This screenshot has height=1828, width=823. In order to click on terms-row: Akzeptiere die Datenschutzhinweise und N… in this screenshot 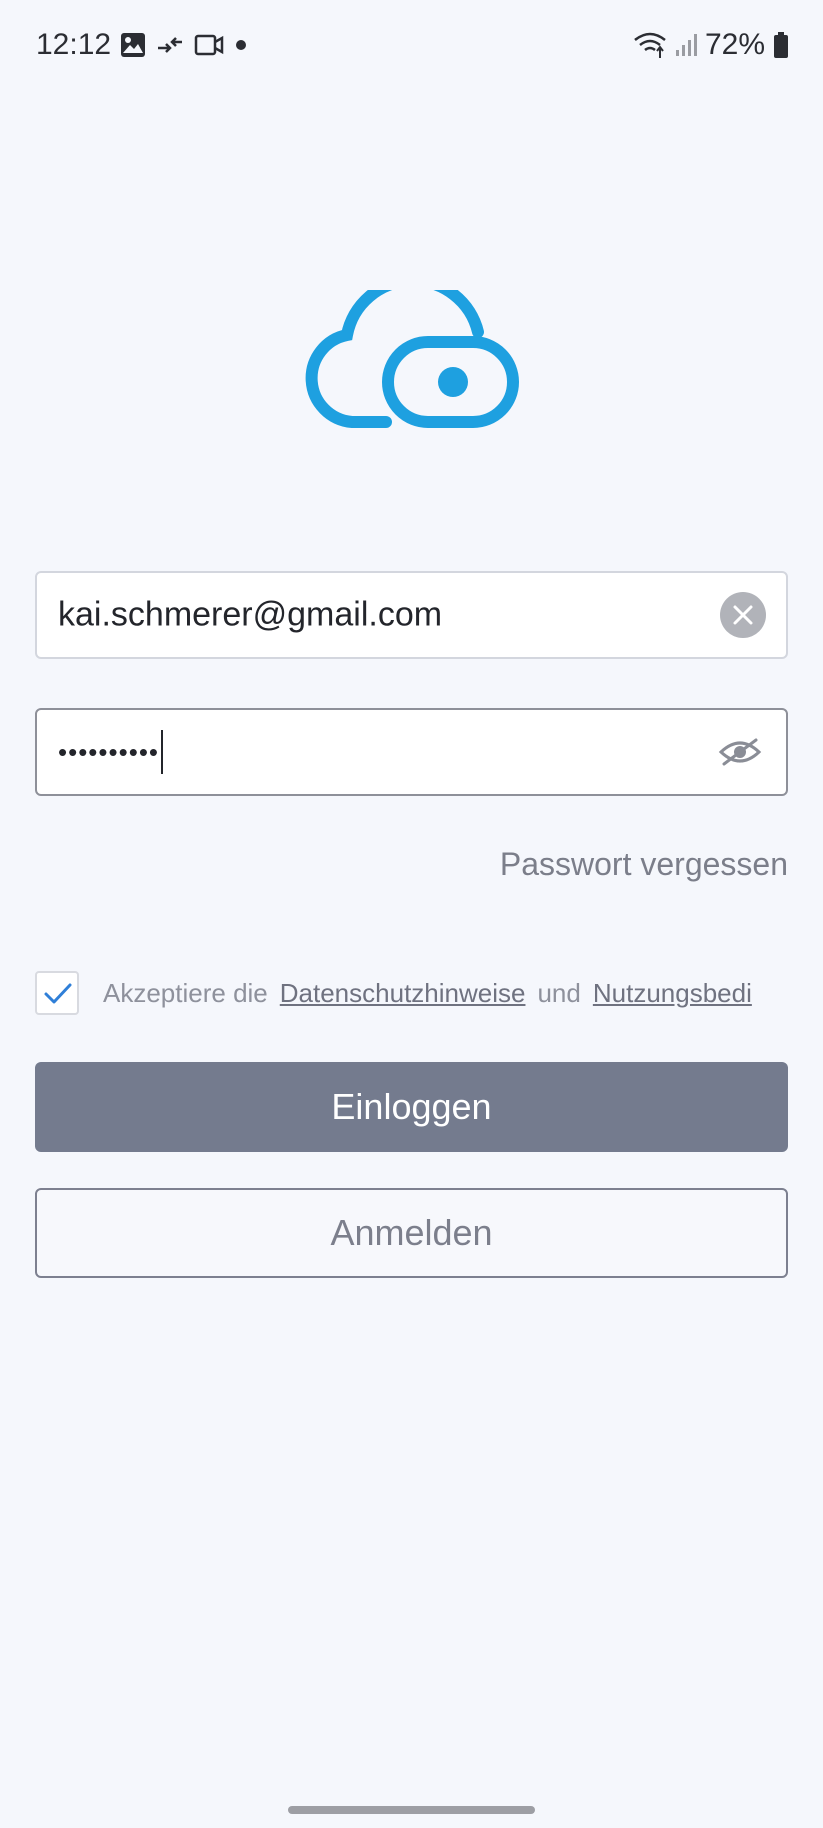, I will do `click(411, 993)`.